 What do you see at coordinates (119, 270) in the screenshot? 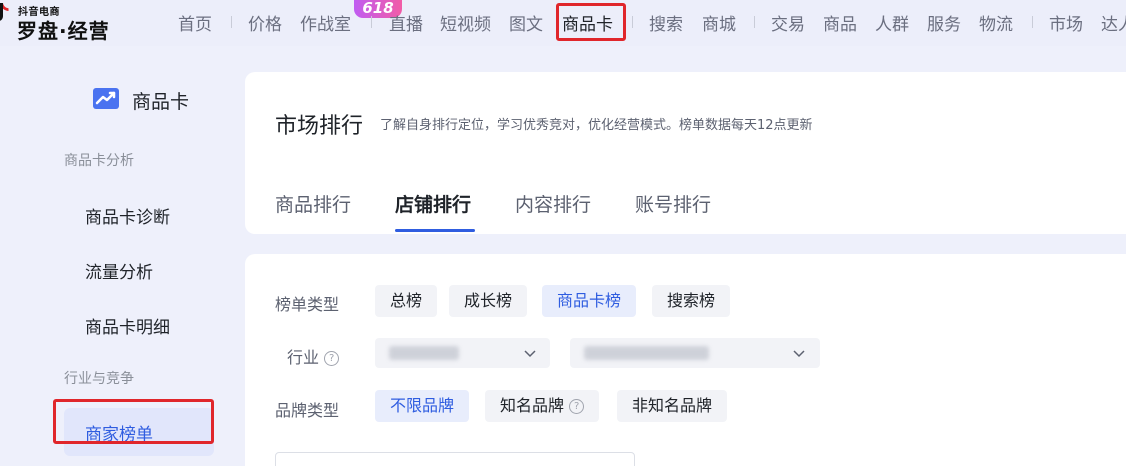
I see `sidebar-item-traffic-analysis: 流量分析` at bounding box center [119, 270].